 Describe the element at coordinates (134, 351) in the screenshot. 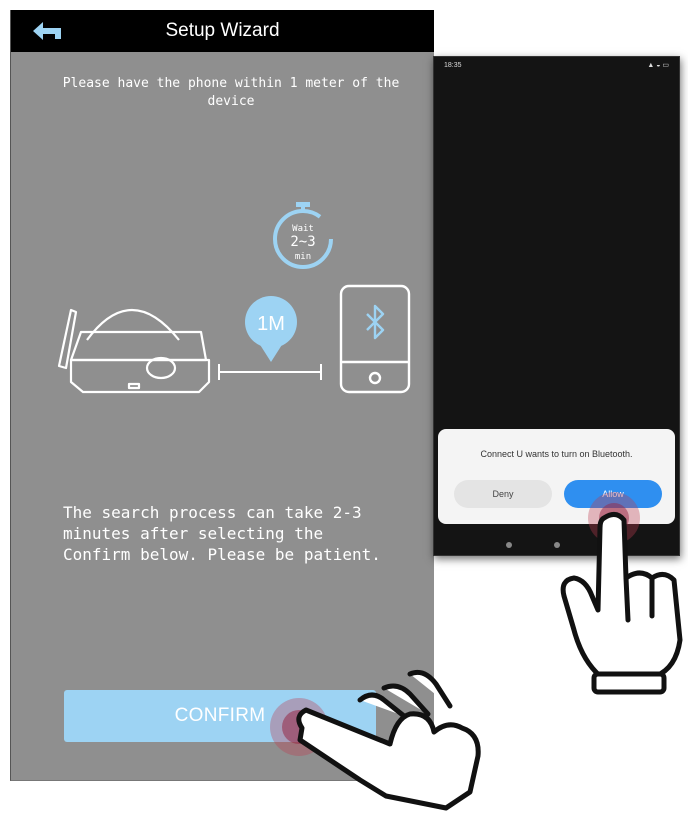

I see `router-device-icon` at that location.